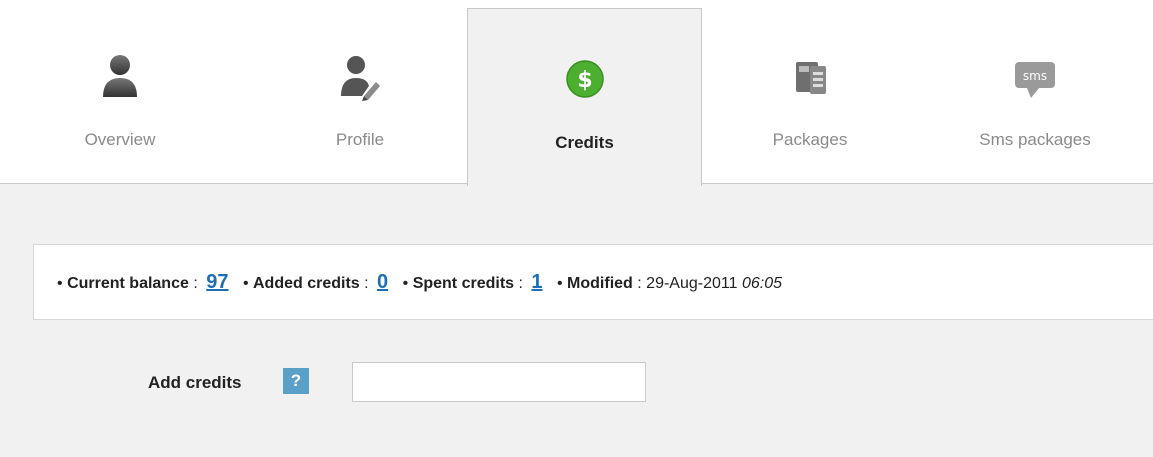 The image size is (1153, 457). Describe the element at coordinates (360, 77) in the screenshot. I see `user-edit-icon` at that location.